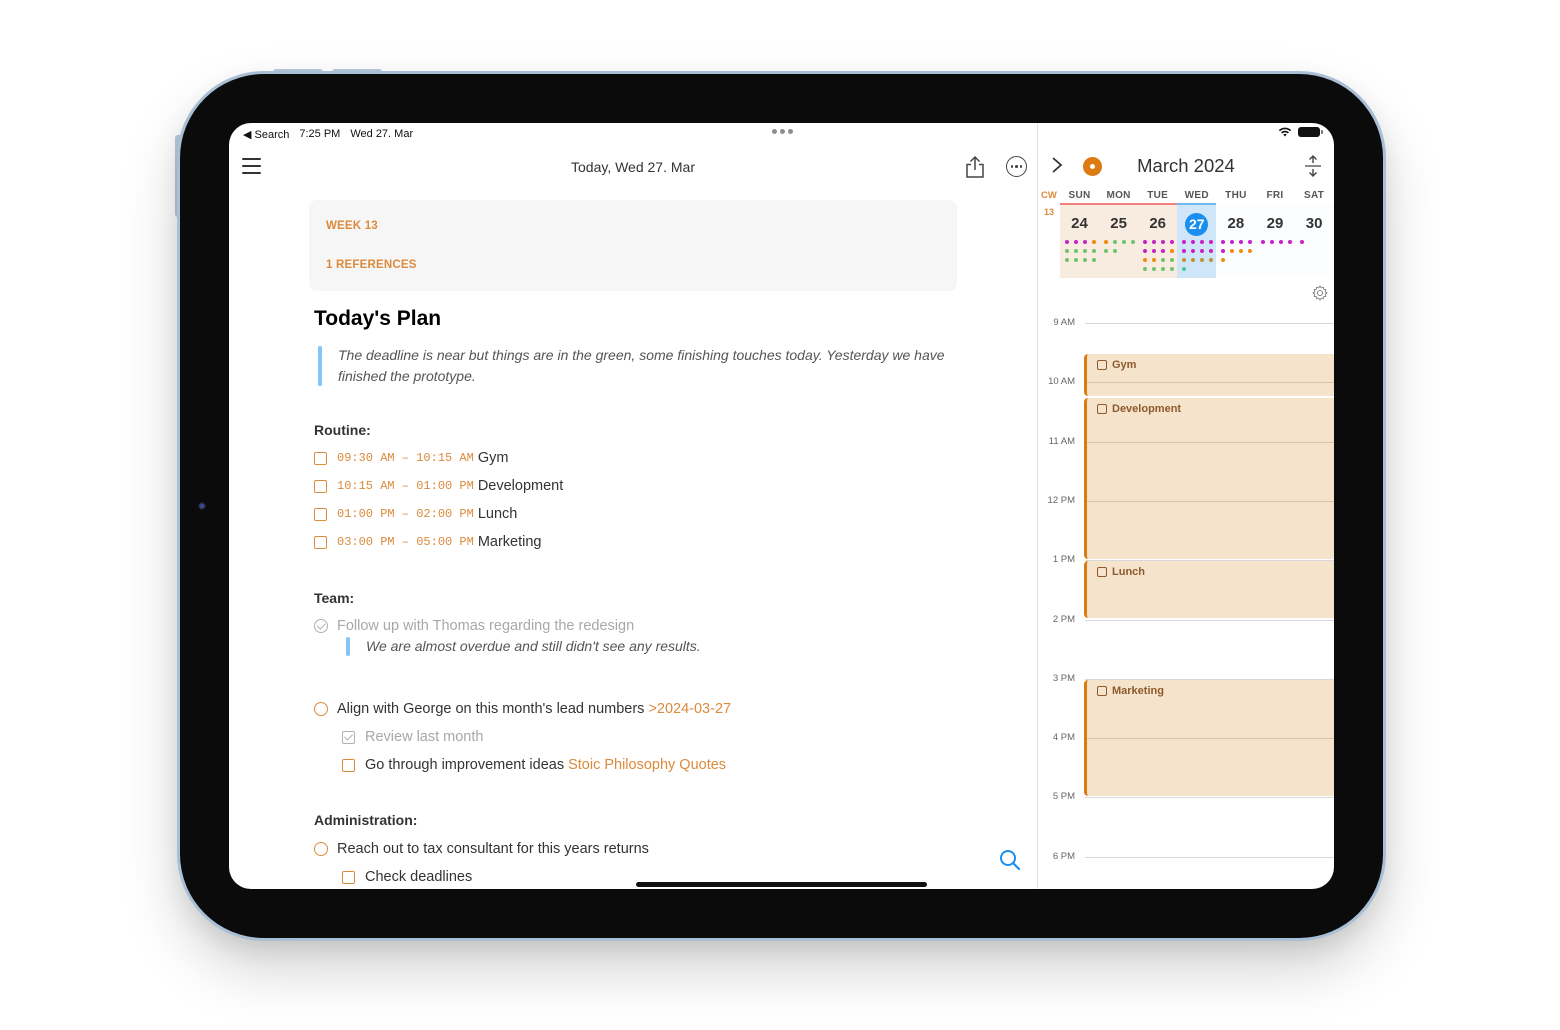 The image size is (1560, 1030). What do you see at coordinates (1016, 166) in the screenshot?
I see `more-options-icon` at bounding box center [1016, 166].